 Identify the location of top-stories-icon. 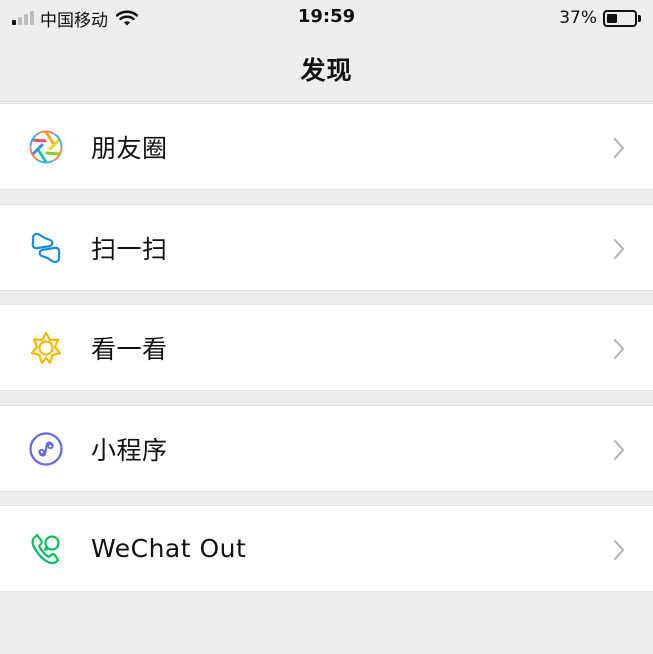
(46, 348).